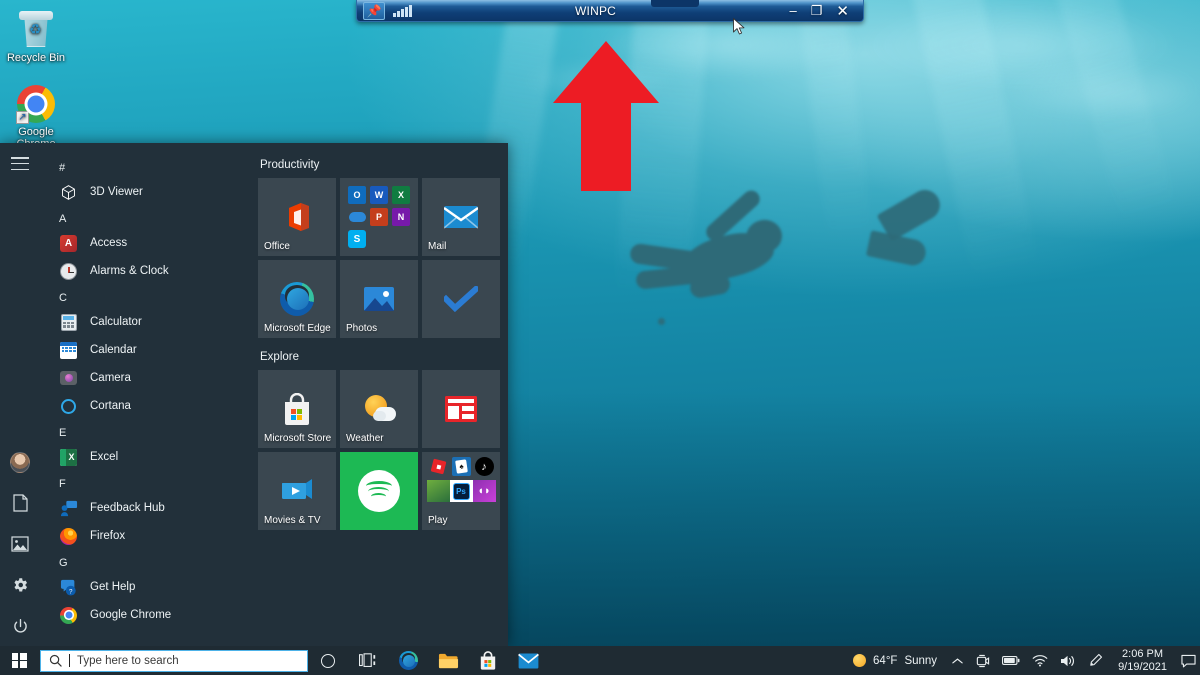  Describe the element at coordinates (113, 587) in the screenshot. I see `app-label: Get Help` at that location.